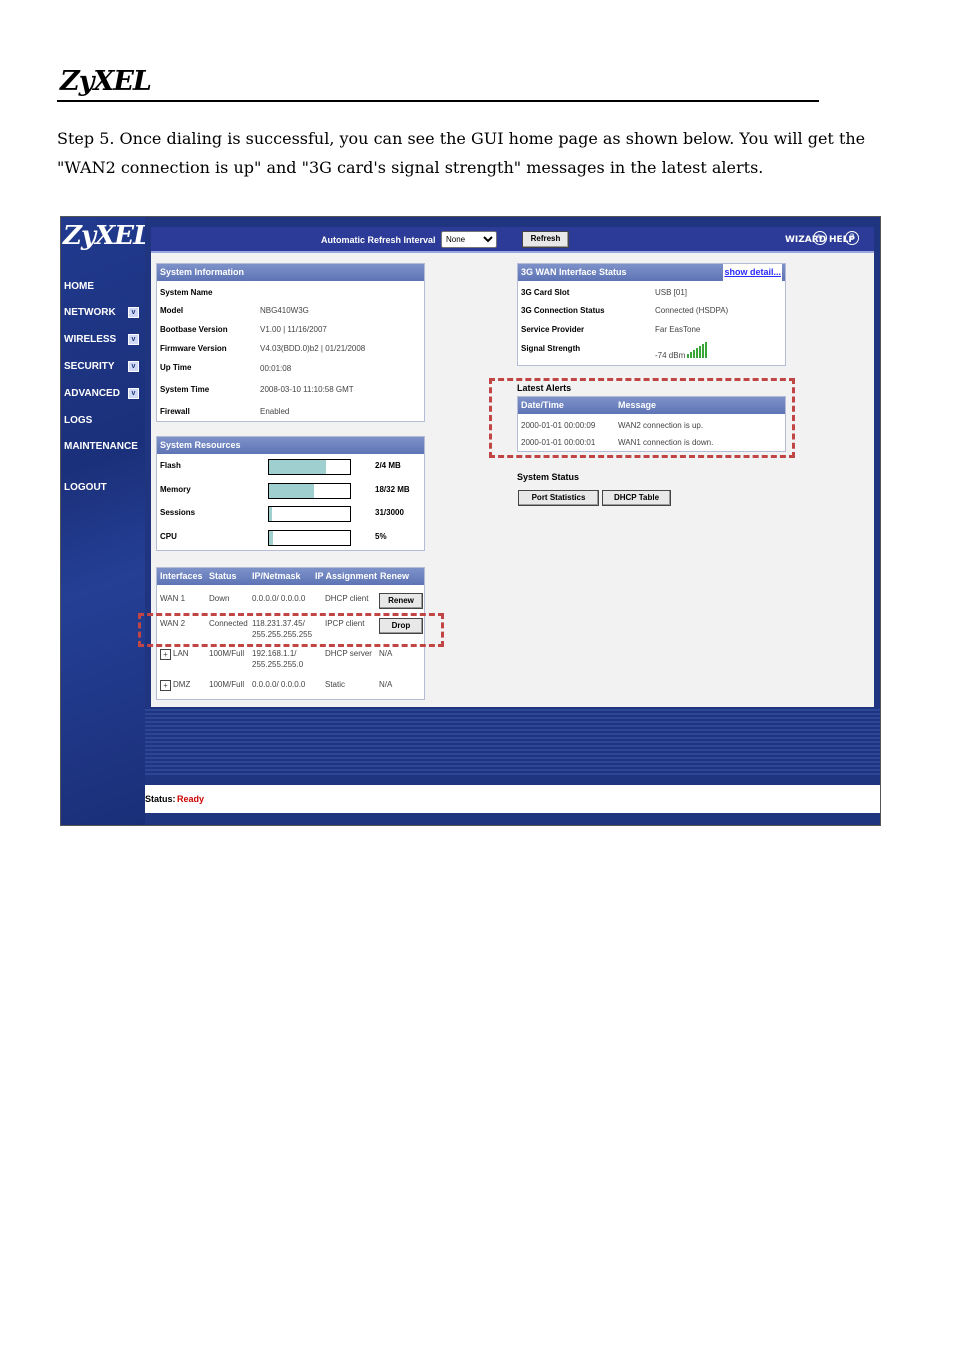 The image size is (954, 1351). Describe the element at coordinates (438, 101) in the screenshot. I see `header-rule` at that location.